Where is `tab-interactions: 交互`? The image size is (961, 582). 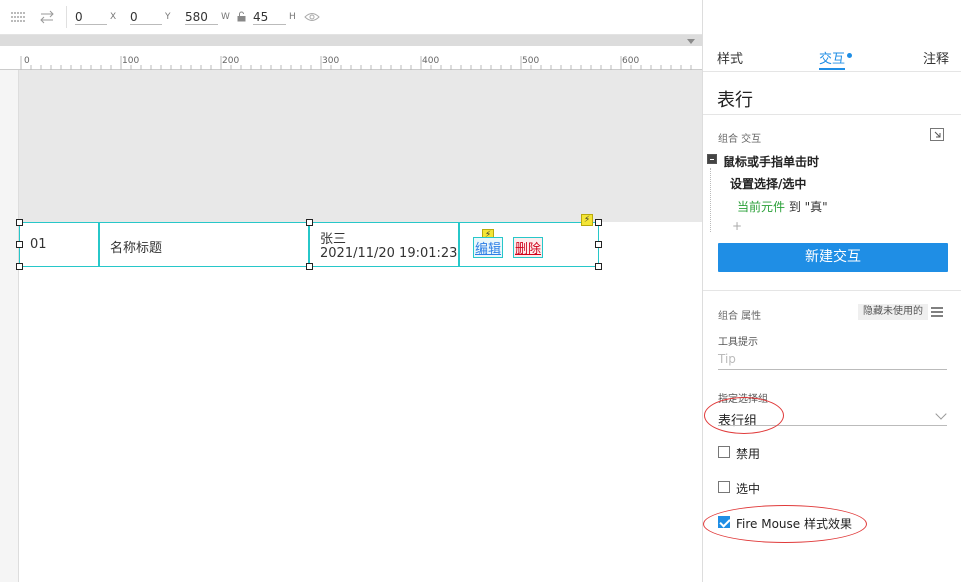 tab-interactions: 交互 is located at coordinates (832, 57).